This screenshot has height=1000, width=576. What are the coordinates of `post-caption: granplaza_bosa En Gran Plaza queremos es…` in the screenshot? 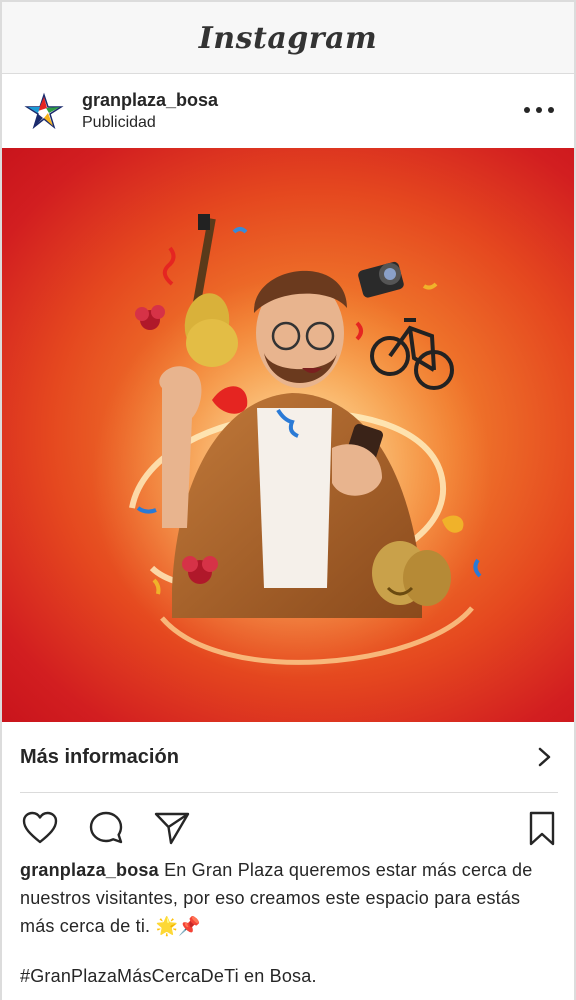 It's located at (290, 898).